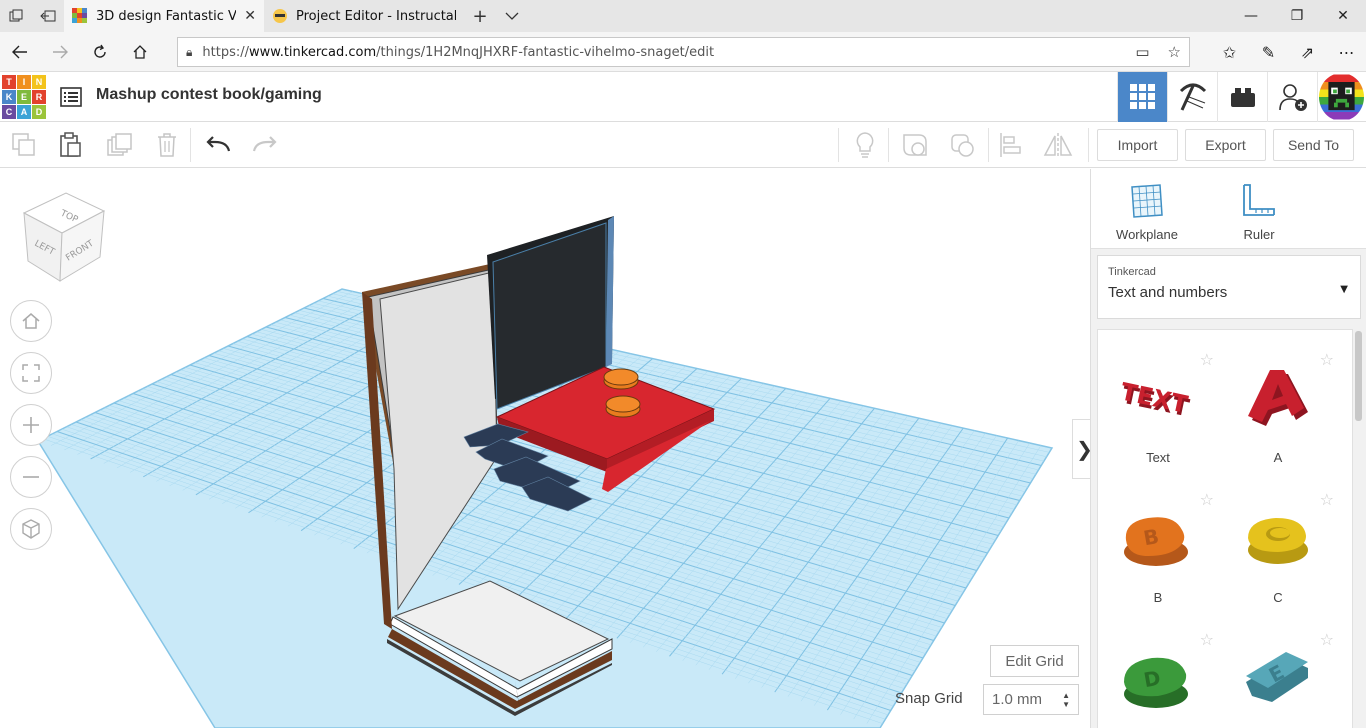 The image size is (1366, 728). I want to click on tinkercad-favicon-icon, so click(79, 15).